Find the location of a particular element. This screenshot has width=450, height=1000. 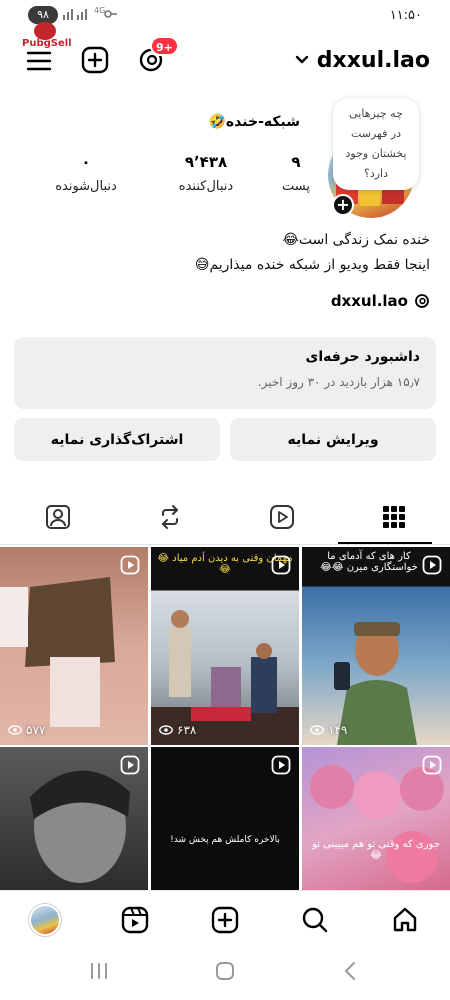

clock: ۱۱:۵۰ is located at coordinates (405, 15).